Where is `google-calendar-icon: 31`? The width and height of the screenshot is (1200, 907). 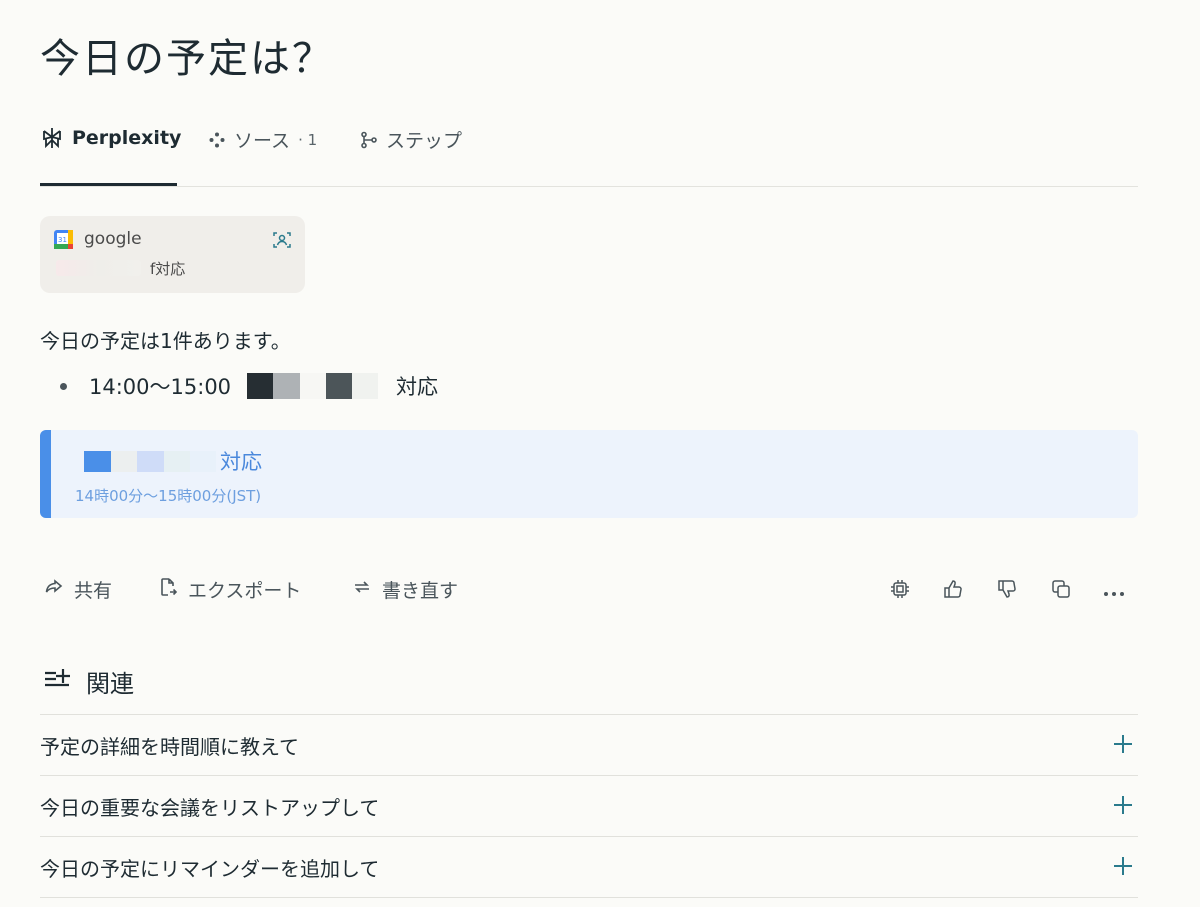 google-calendar-icon: 31 is located at coordinates (63, 239).